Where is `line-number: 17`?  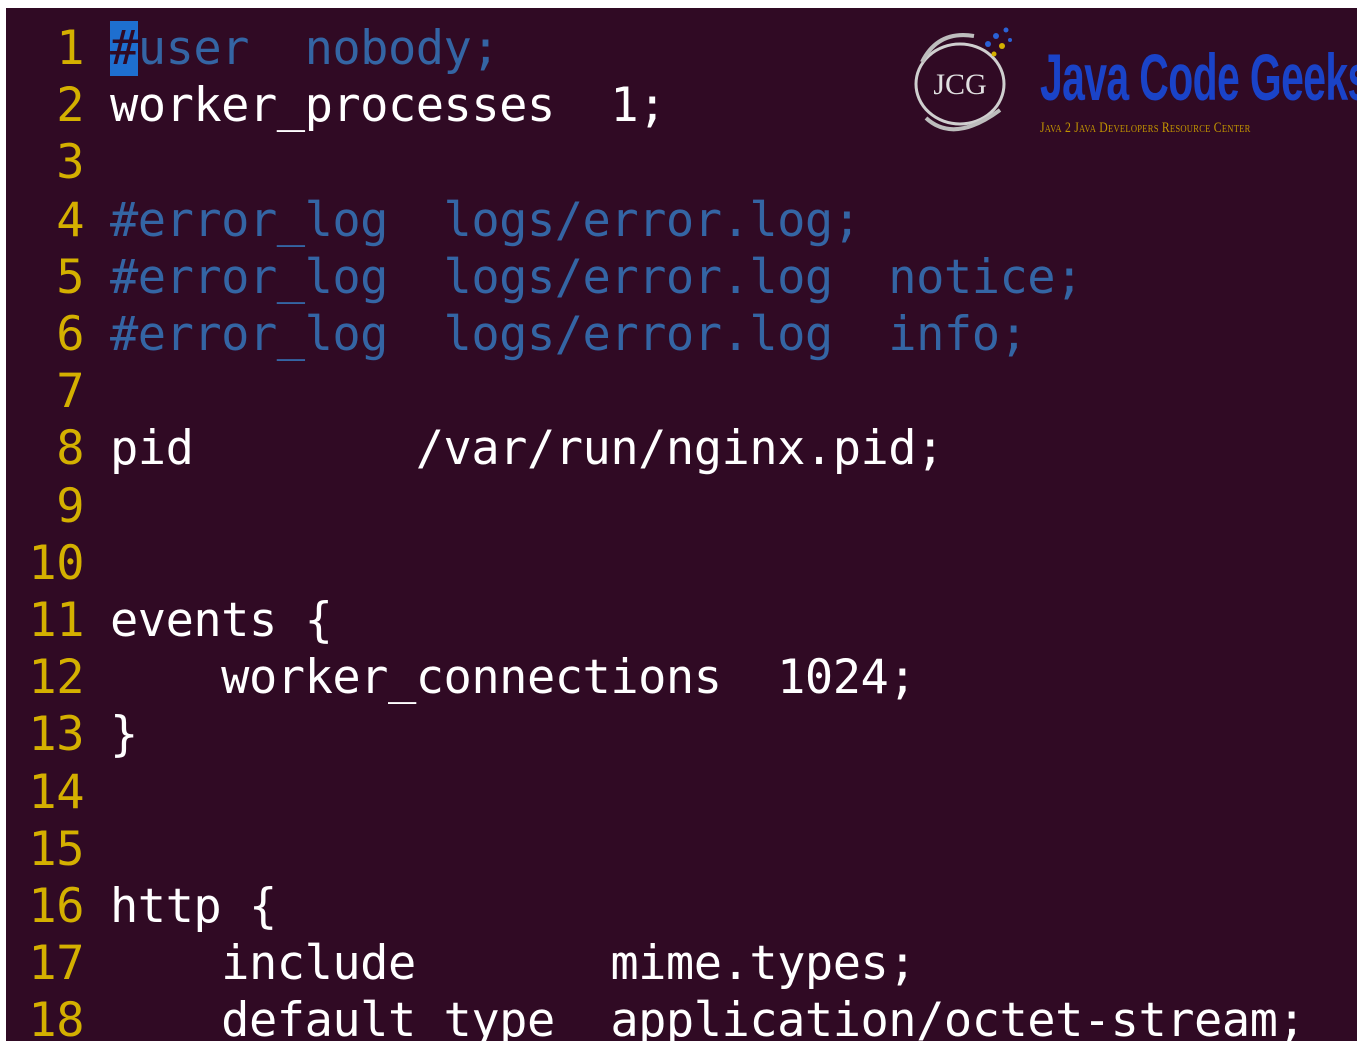 line-number: 17 is located at coordinates (56, 964).